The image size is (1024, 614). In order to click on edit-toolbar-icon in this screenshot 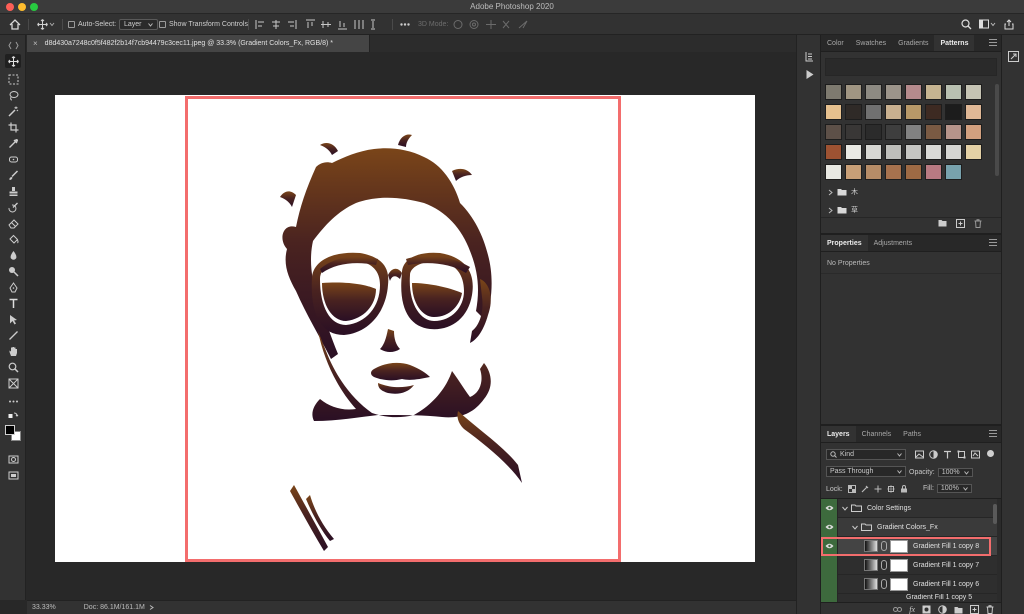, I will do `click(13, 401)`.